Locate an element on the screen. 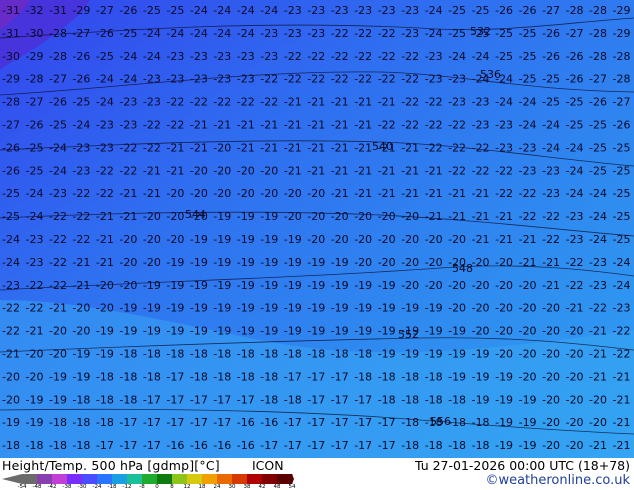 The width and height of the screenshot is (634, 490). temperature-value: -28 is located at coordinates (598, 33).